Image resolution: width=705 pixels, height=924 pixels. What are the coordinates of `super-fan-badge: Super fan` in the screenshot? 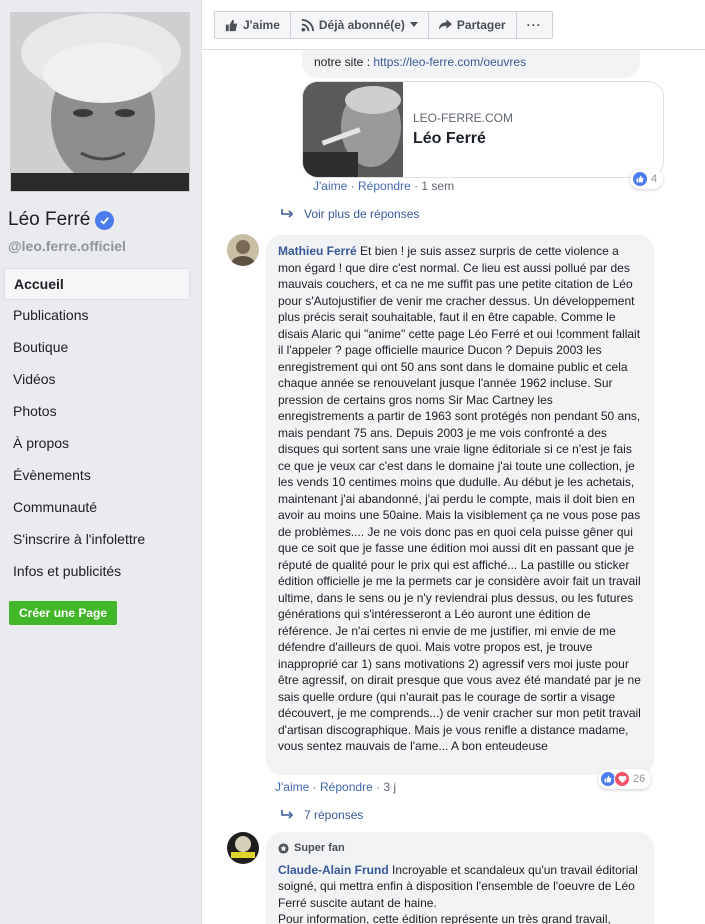 It's located at (460, 848).